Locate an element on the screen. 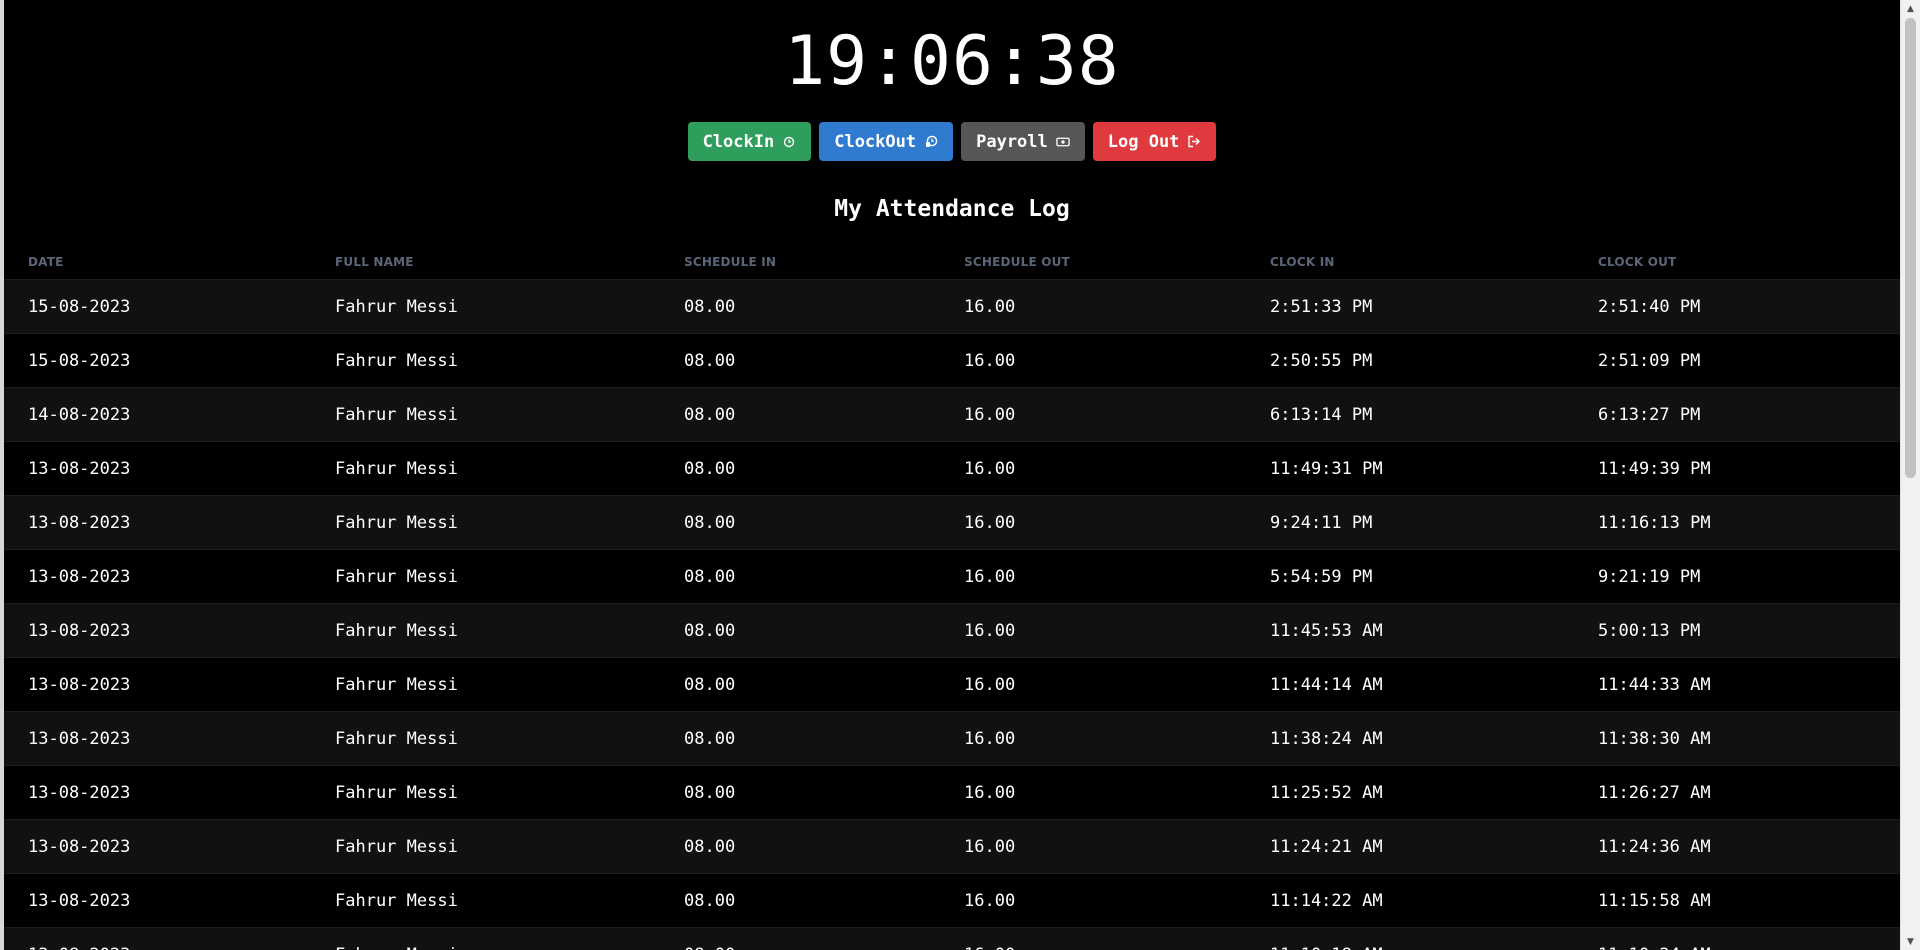 This screenshot has height=950, width=1920. cell-clock-out: 11:26:27 AM is located at coordinates (1737, 792).